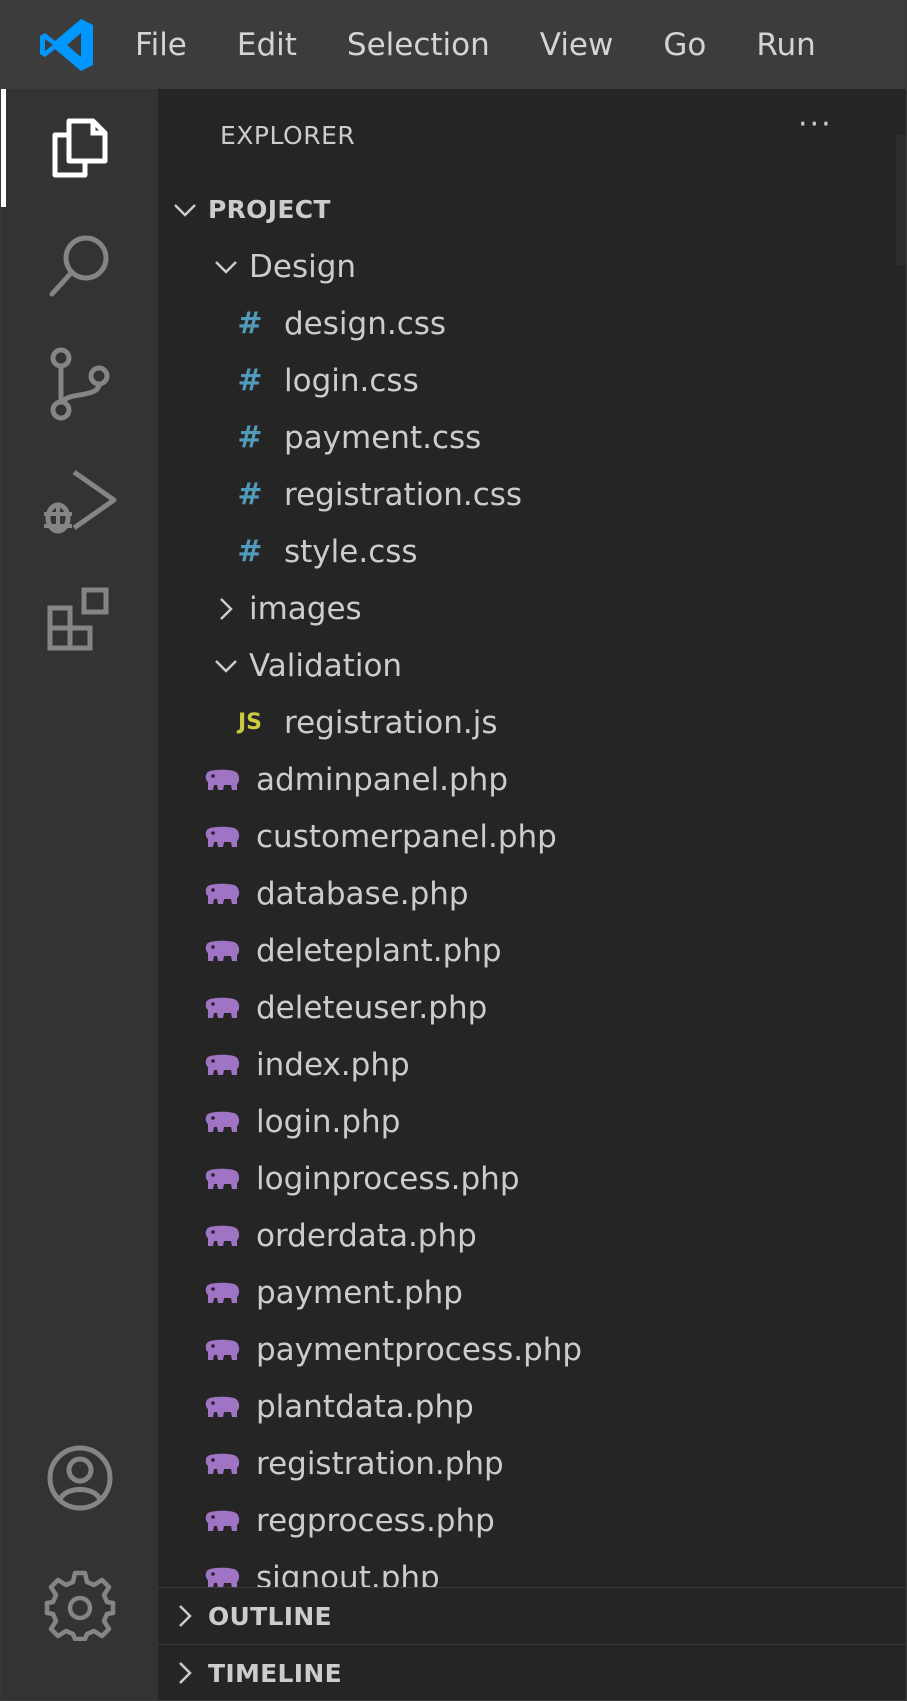 This screenshot has width=907, height=1701. What do you see at coordinates (532, 1406) in the screenshot?
I see `tree-file: plantdata.php` at bounding box center [532, 1406].